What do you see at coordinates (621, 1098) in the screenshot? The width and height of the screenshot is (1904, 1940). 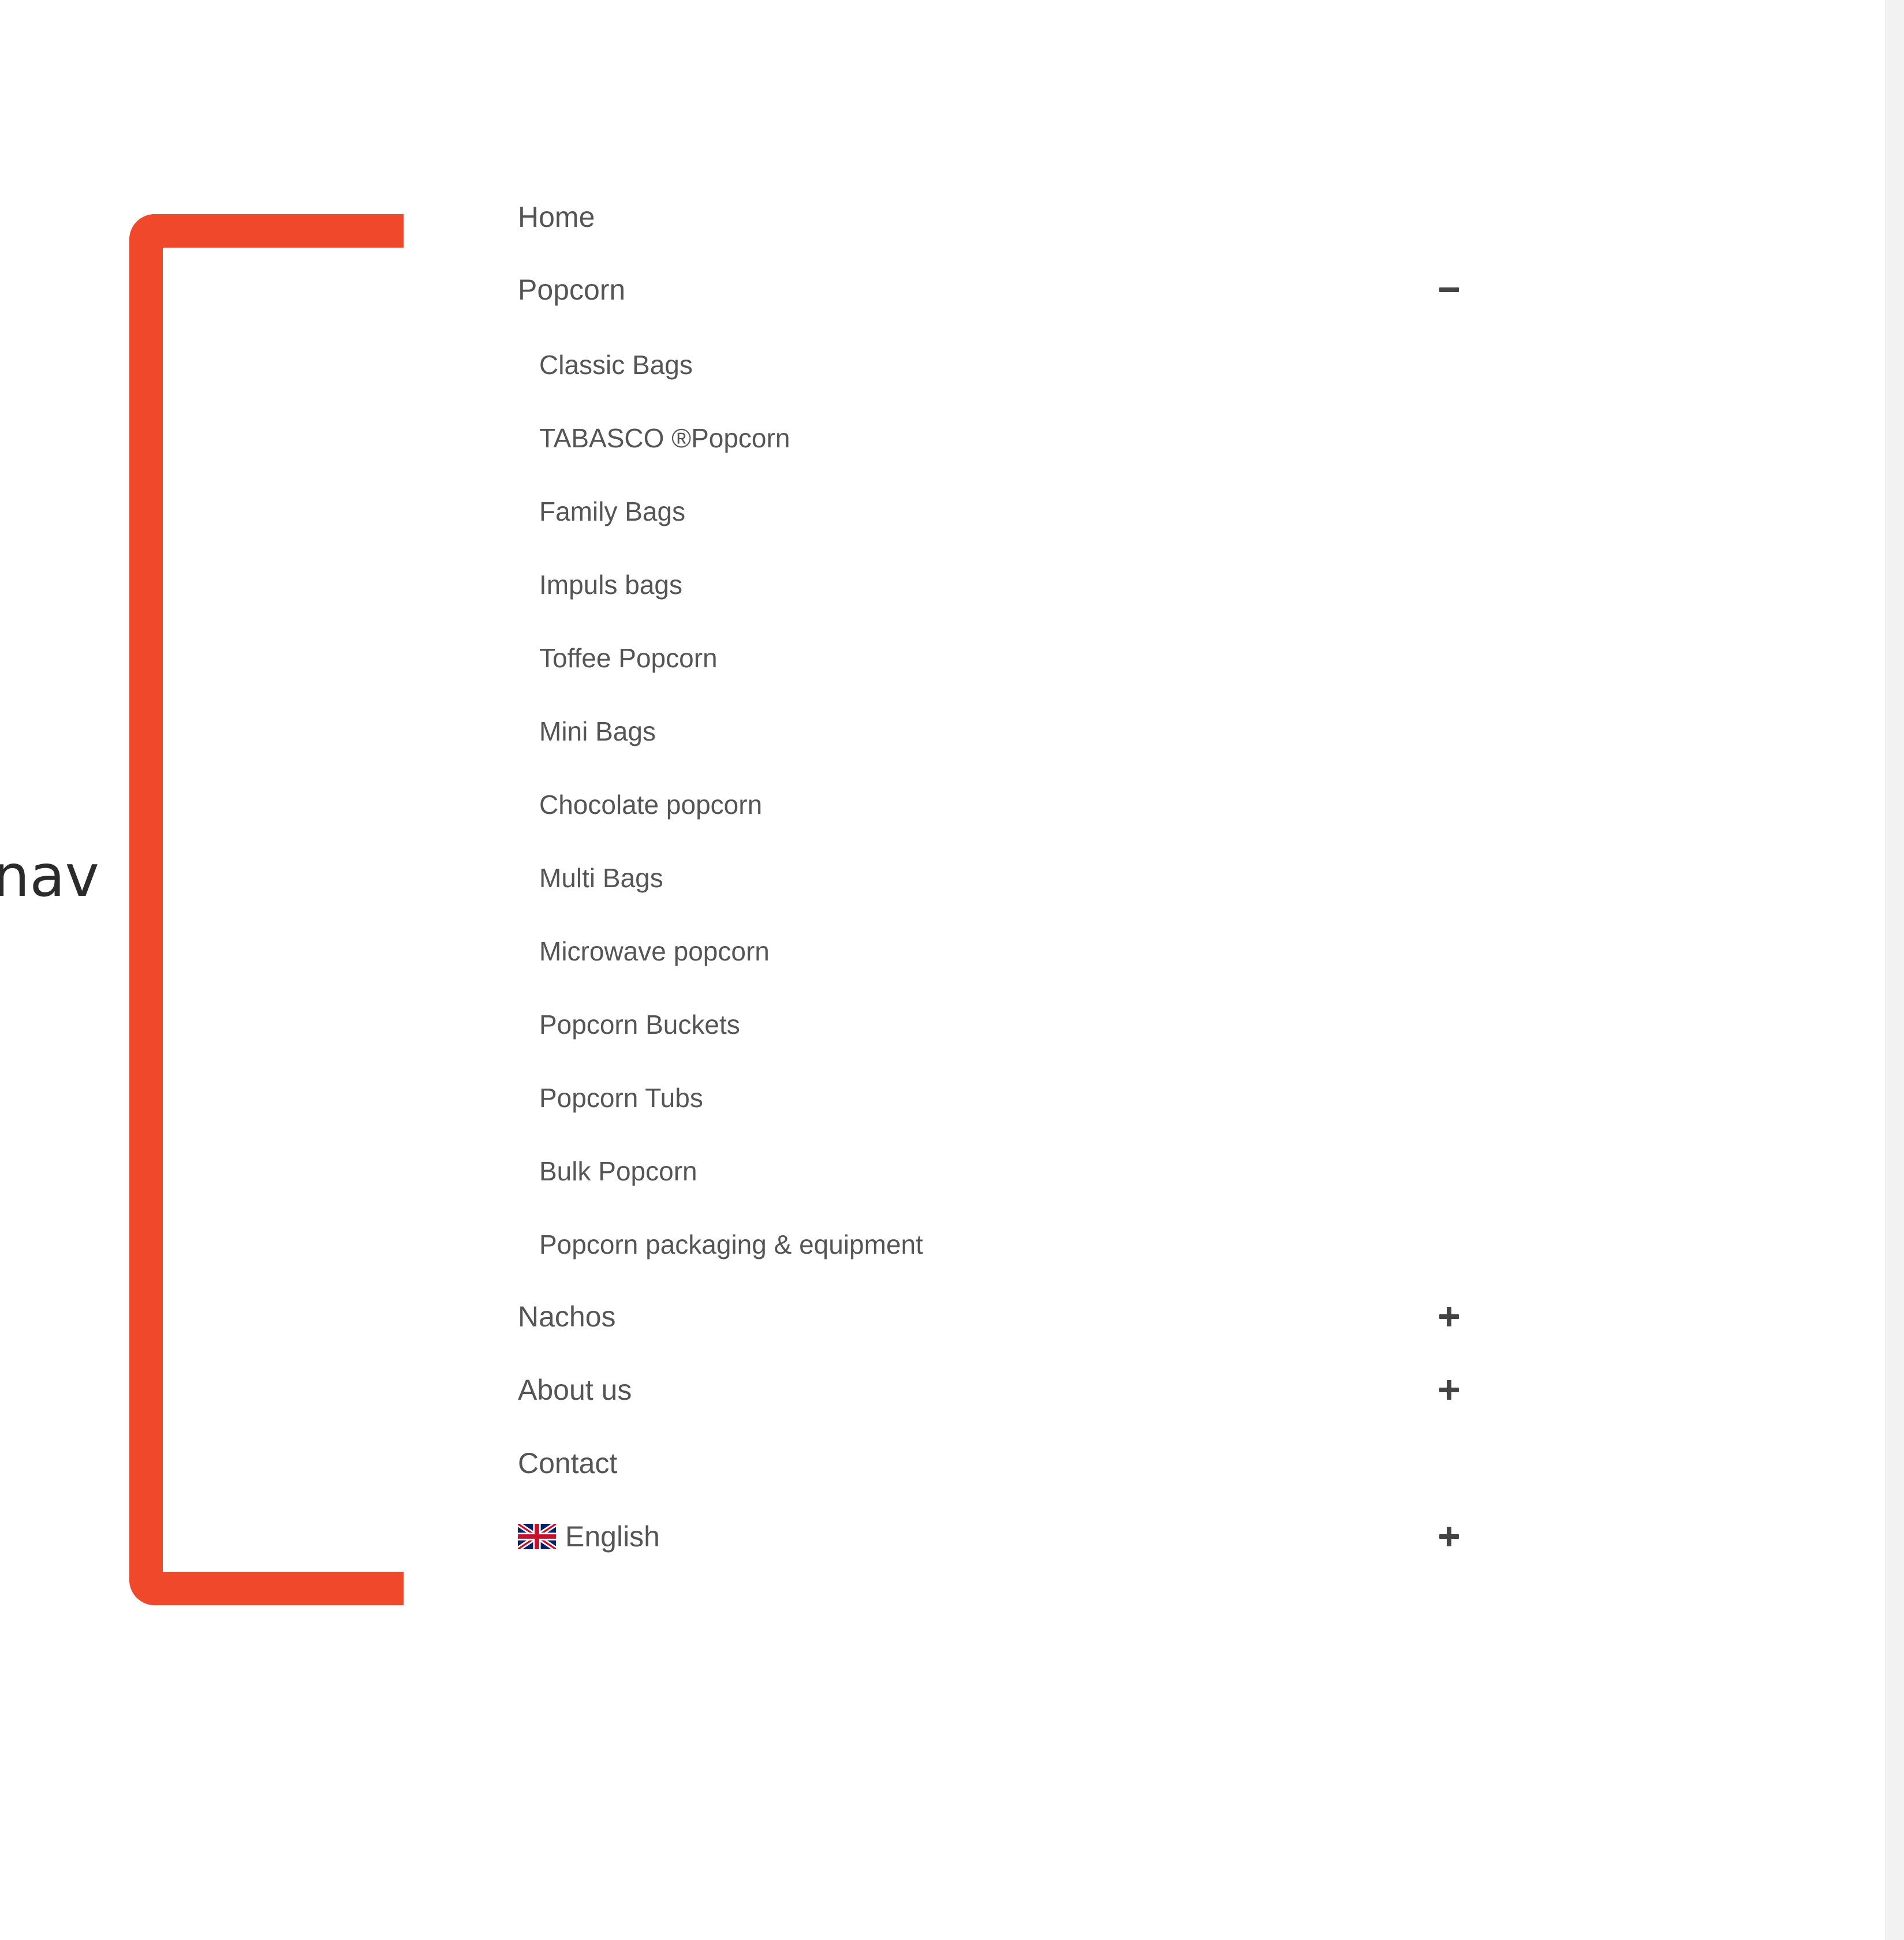 I see `submenu-item-label: Popcorn Tubs` at bounding box center [621, 1098].